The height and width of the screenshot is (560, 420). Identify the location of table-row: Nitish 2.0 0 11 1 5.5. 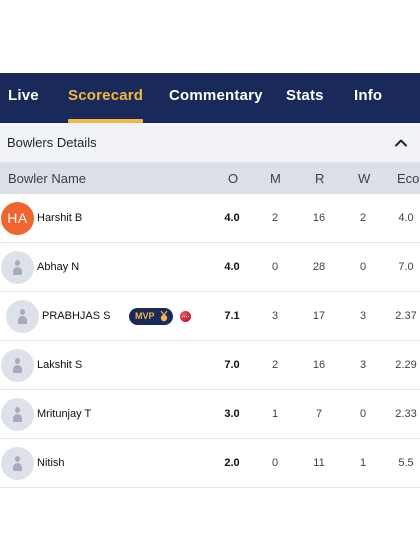
(210, 463).